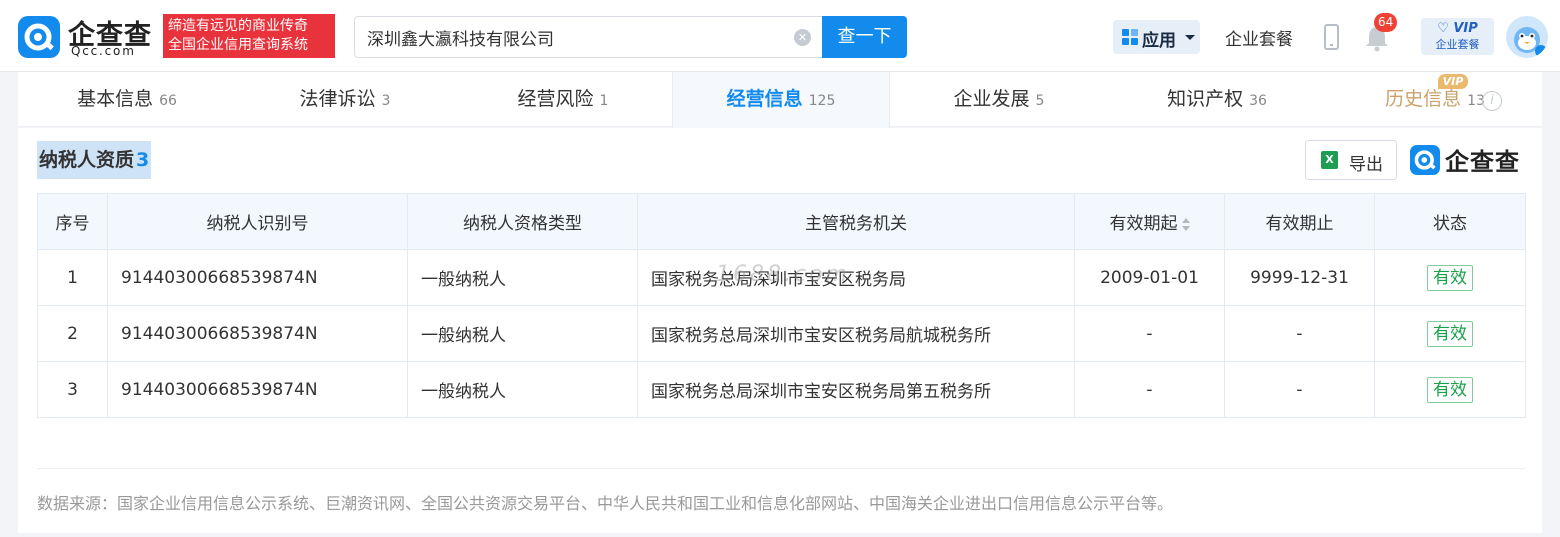 The width and height of the screenshot is (1560, 537). I want to click on tab-label: 基本信息, so click(115, 99).